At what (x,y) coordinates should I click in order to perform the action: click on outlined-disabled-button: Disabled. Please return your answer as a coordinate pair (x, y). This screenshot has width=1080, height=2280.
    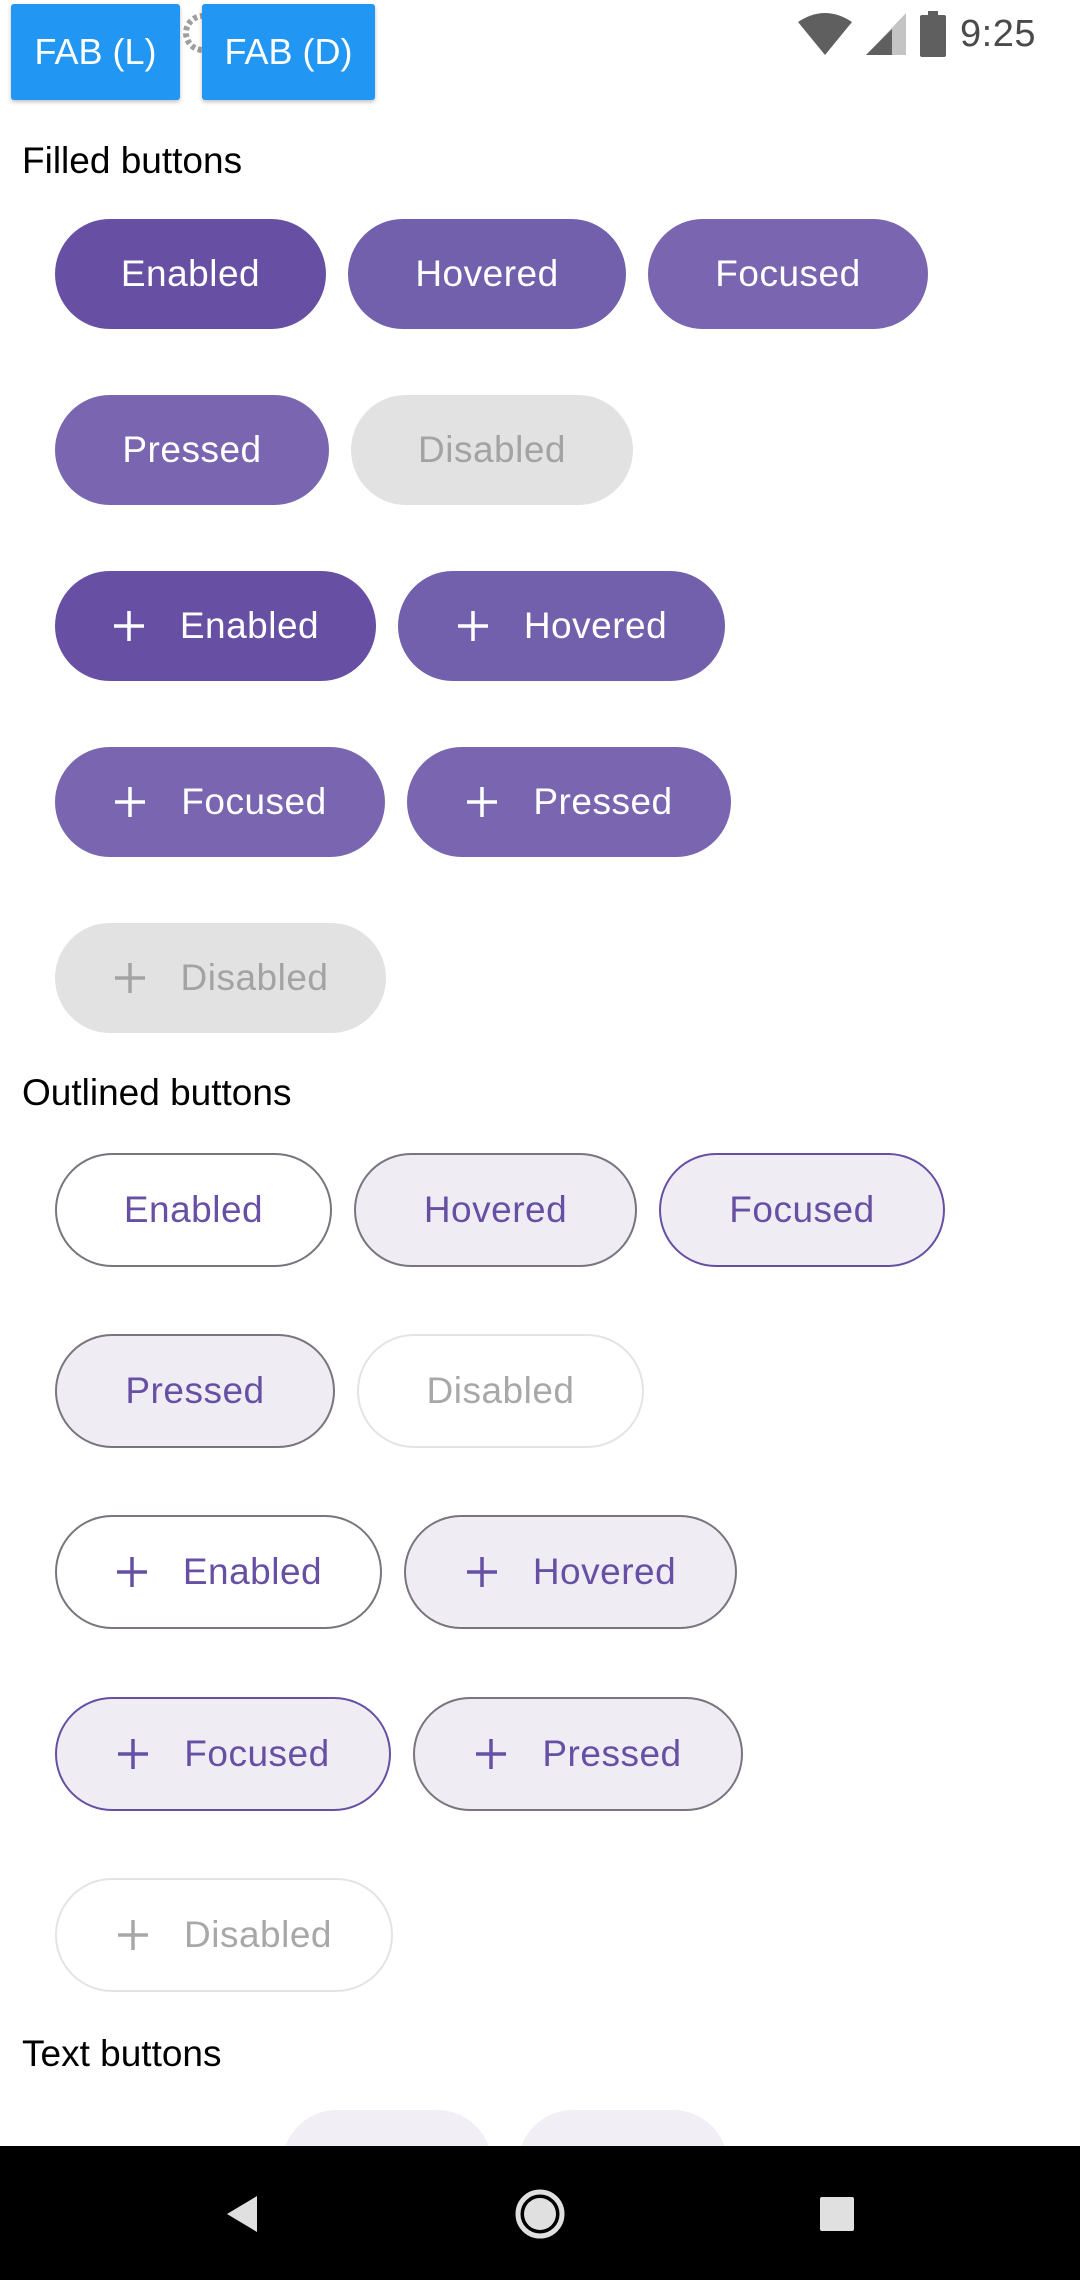
    Looking at the image, I should click on (500, 1391).